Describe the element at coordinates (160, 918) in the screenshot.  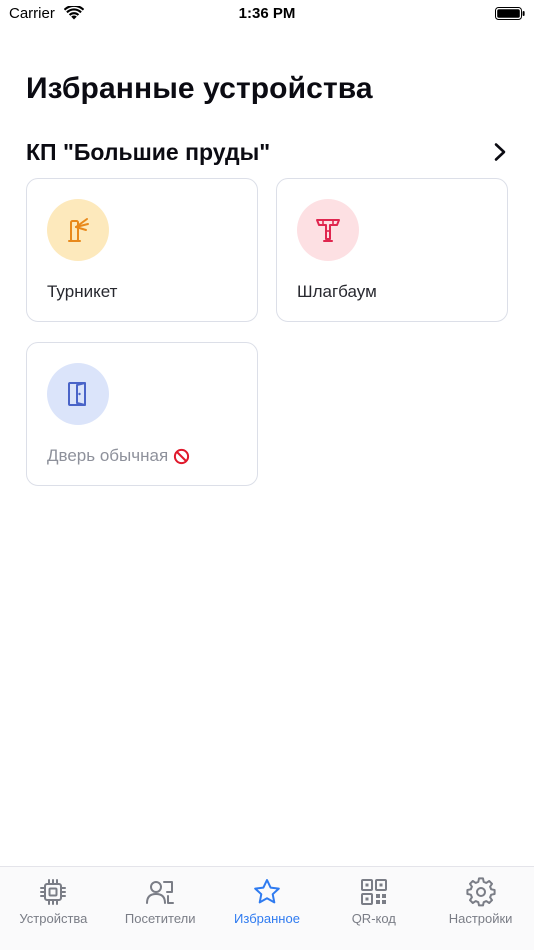
I see `tab-label: Посетители` at that location.